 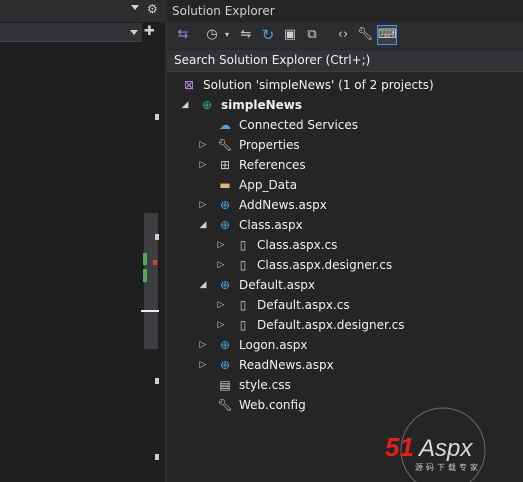 What do you see at coordinates (269, 145) in the screenshot?
I see `tree-item-label: Properties` at bounding box center [269, 145].